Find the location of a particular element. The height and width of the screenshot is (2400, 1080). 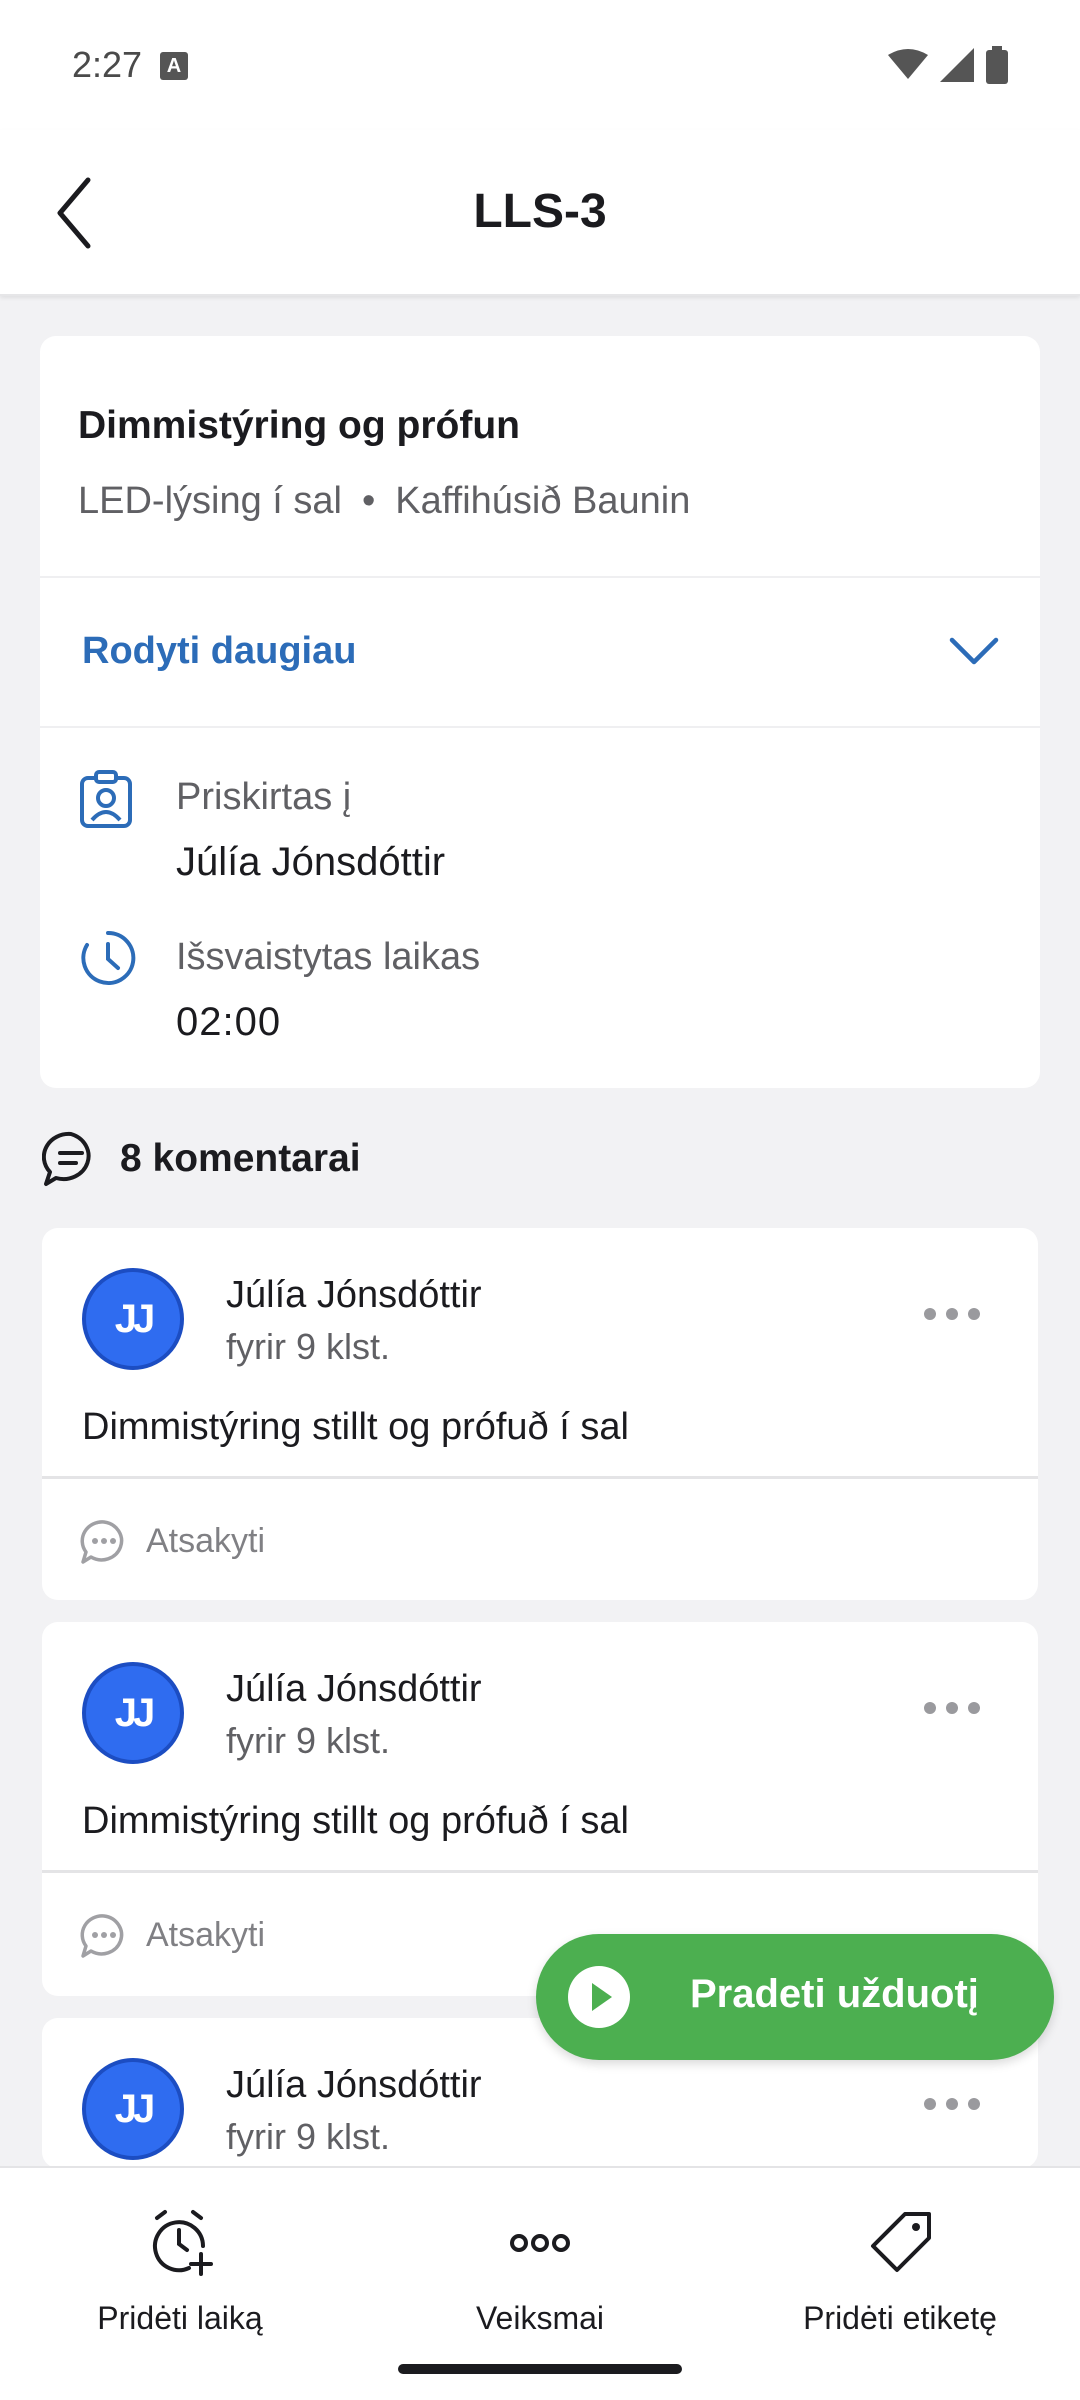

tag-icon is located at coordinates (901, 2242).